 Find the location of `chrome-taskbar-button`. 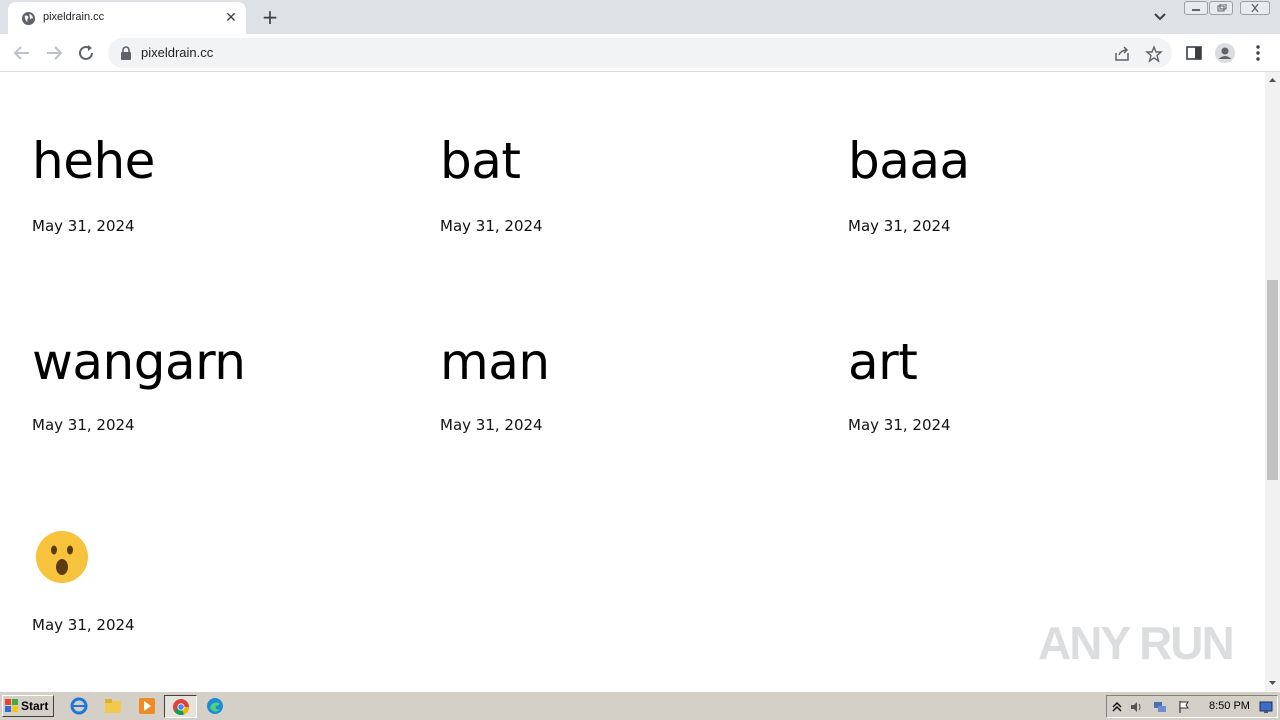

chrome-taskbar-button is located at coordinates (180, 706).